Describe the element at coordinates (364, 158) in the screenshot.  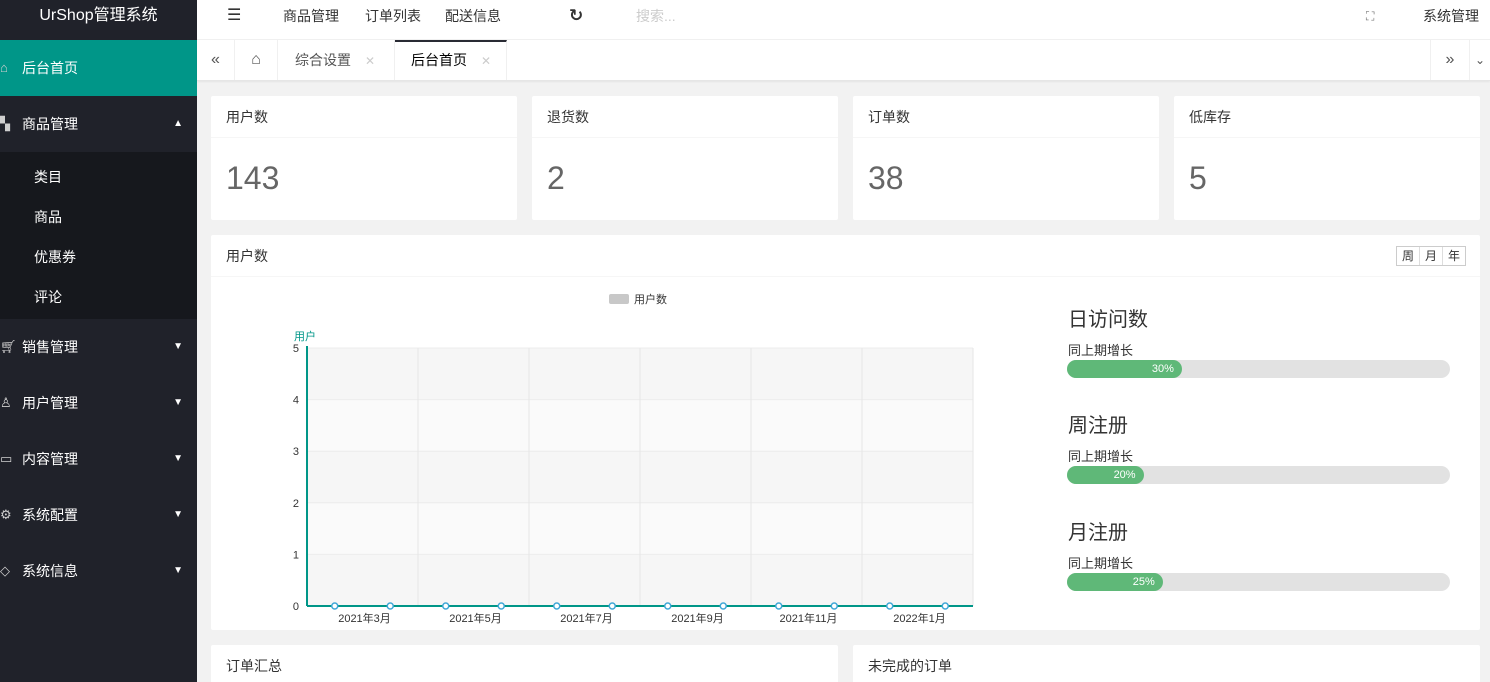
I see `stat-card-users: 用户数 143` at that location.